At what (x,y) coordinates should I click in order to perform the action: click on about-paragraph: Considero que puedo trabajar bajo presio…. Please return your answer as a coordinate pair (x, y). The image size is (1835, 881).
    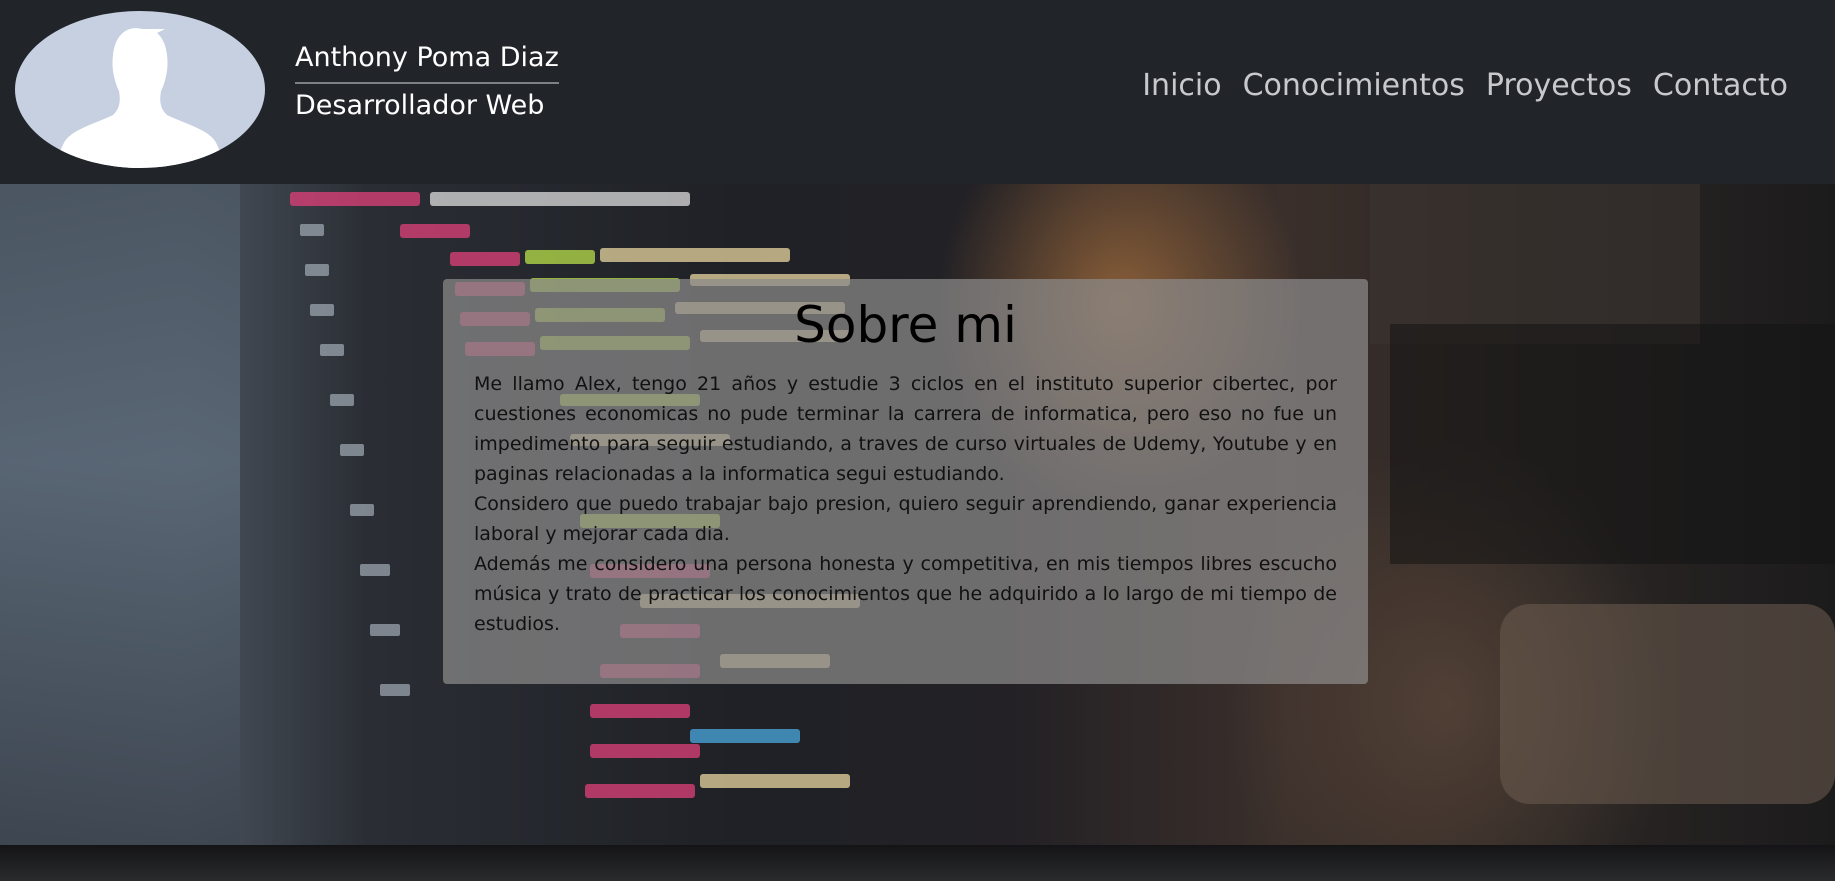
    Looking at the image, I should click on (905, 519).